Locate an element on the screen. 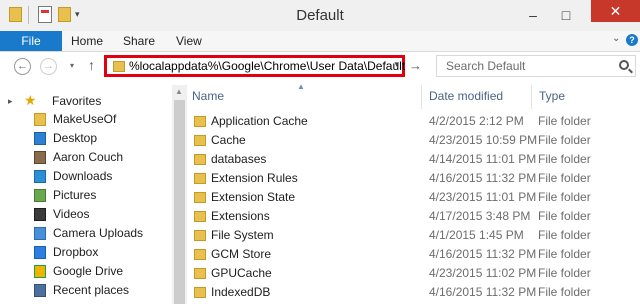 The width and height of the screenshot is (640, 304). search-input: Search Default is located at coordinates (485, 66).